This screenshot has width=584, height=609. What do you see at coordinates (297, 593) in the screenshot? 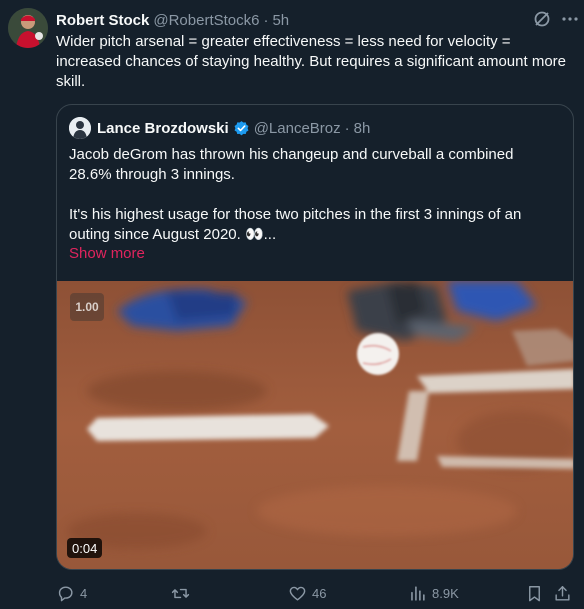
I see `like-icon` at bounding box center [297, 593].